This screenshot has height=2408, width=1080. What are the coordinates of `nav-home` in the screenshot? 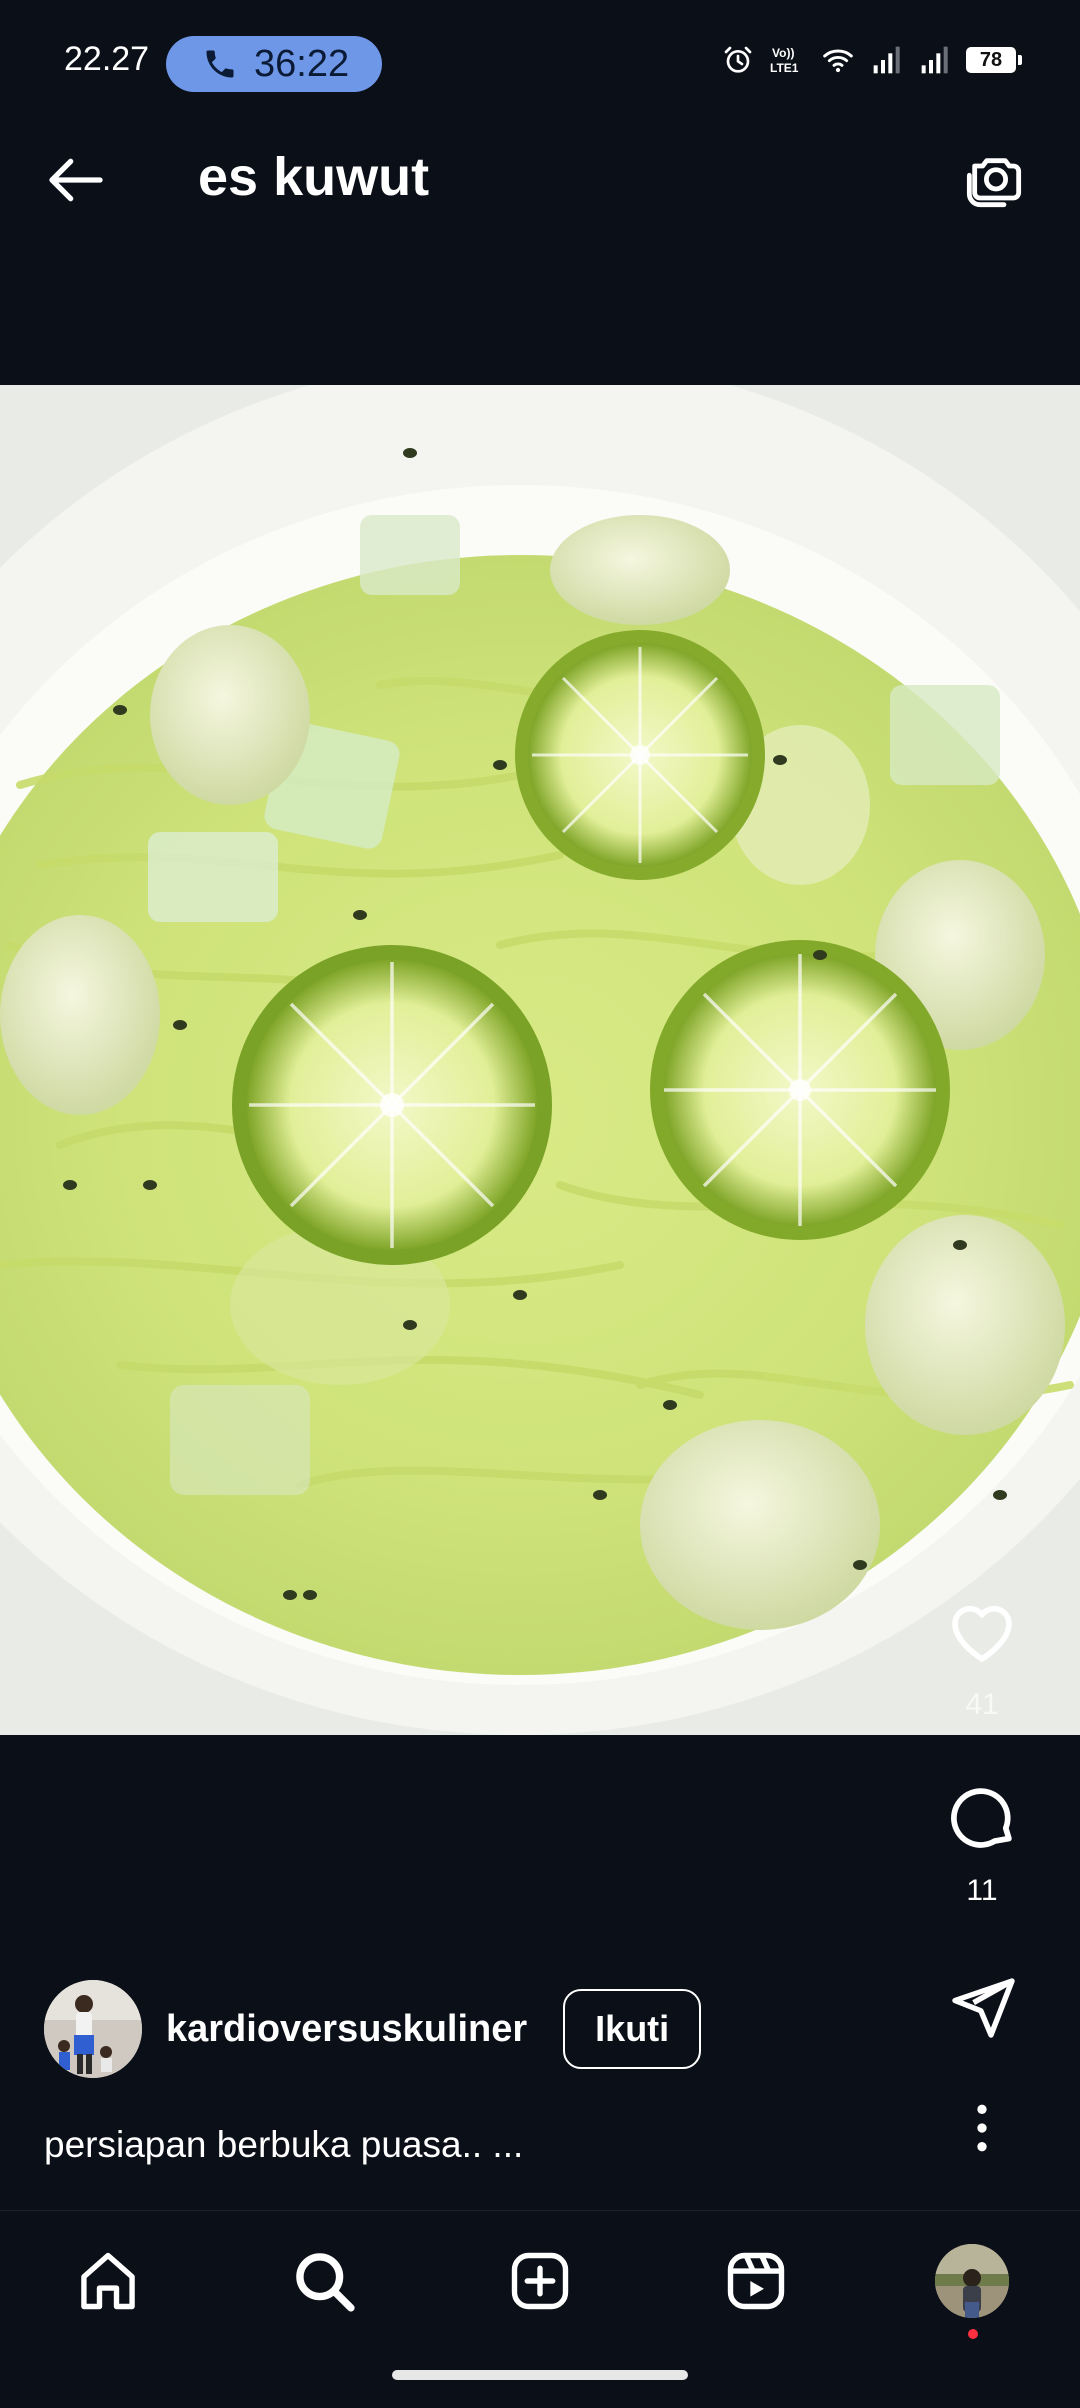 It's located at (108, 2281).